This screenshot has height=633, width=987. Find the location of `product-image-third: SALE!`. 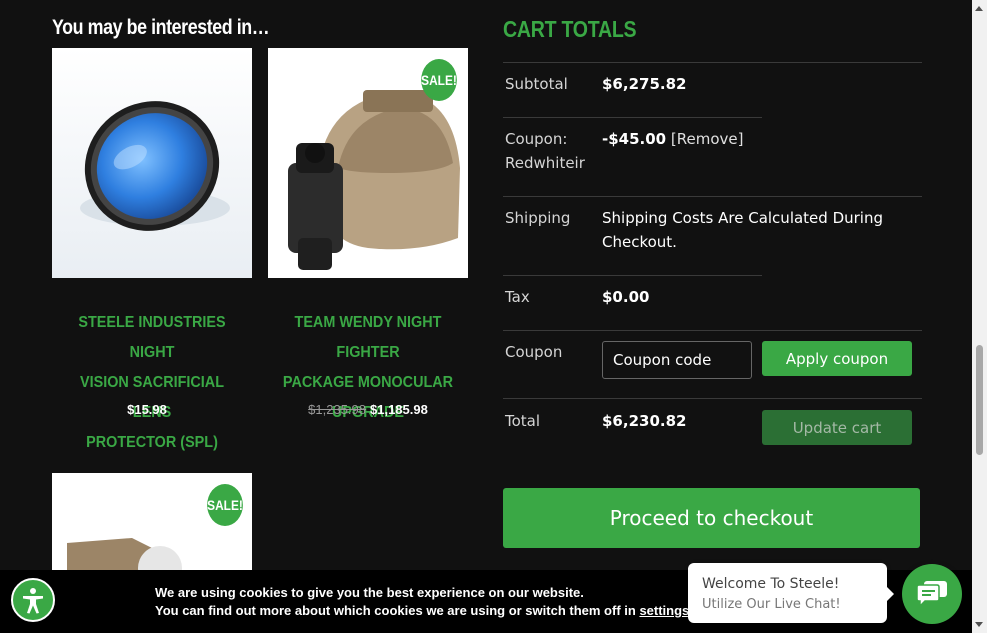

product-image-third: SALE! is located at coordinates (152, 521).